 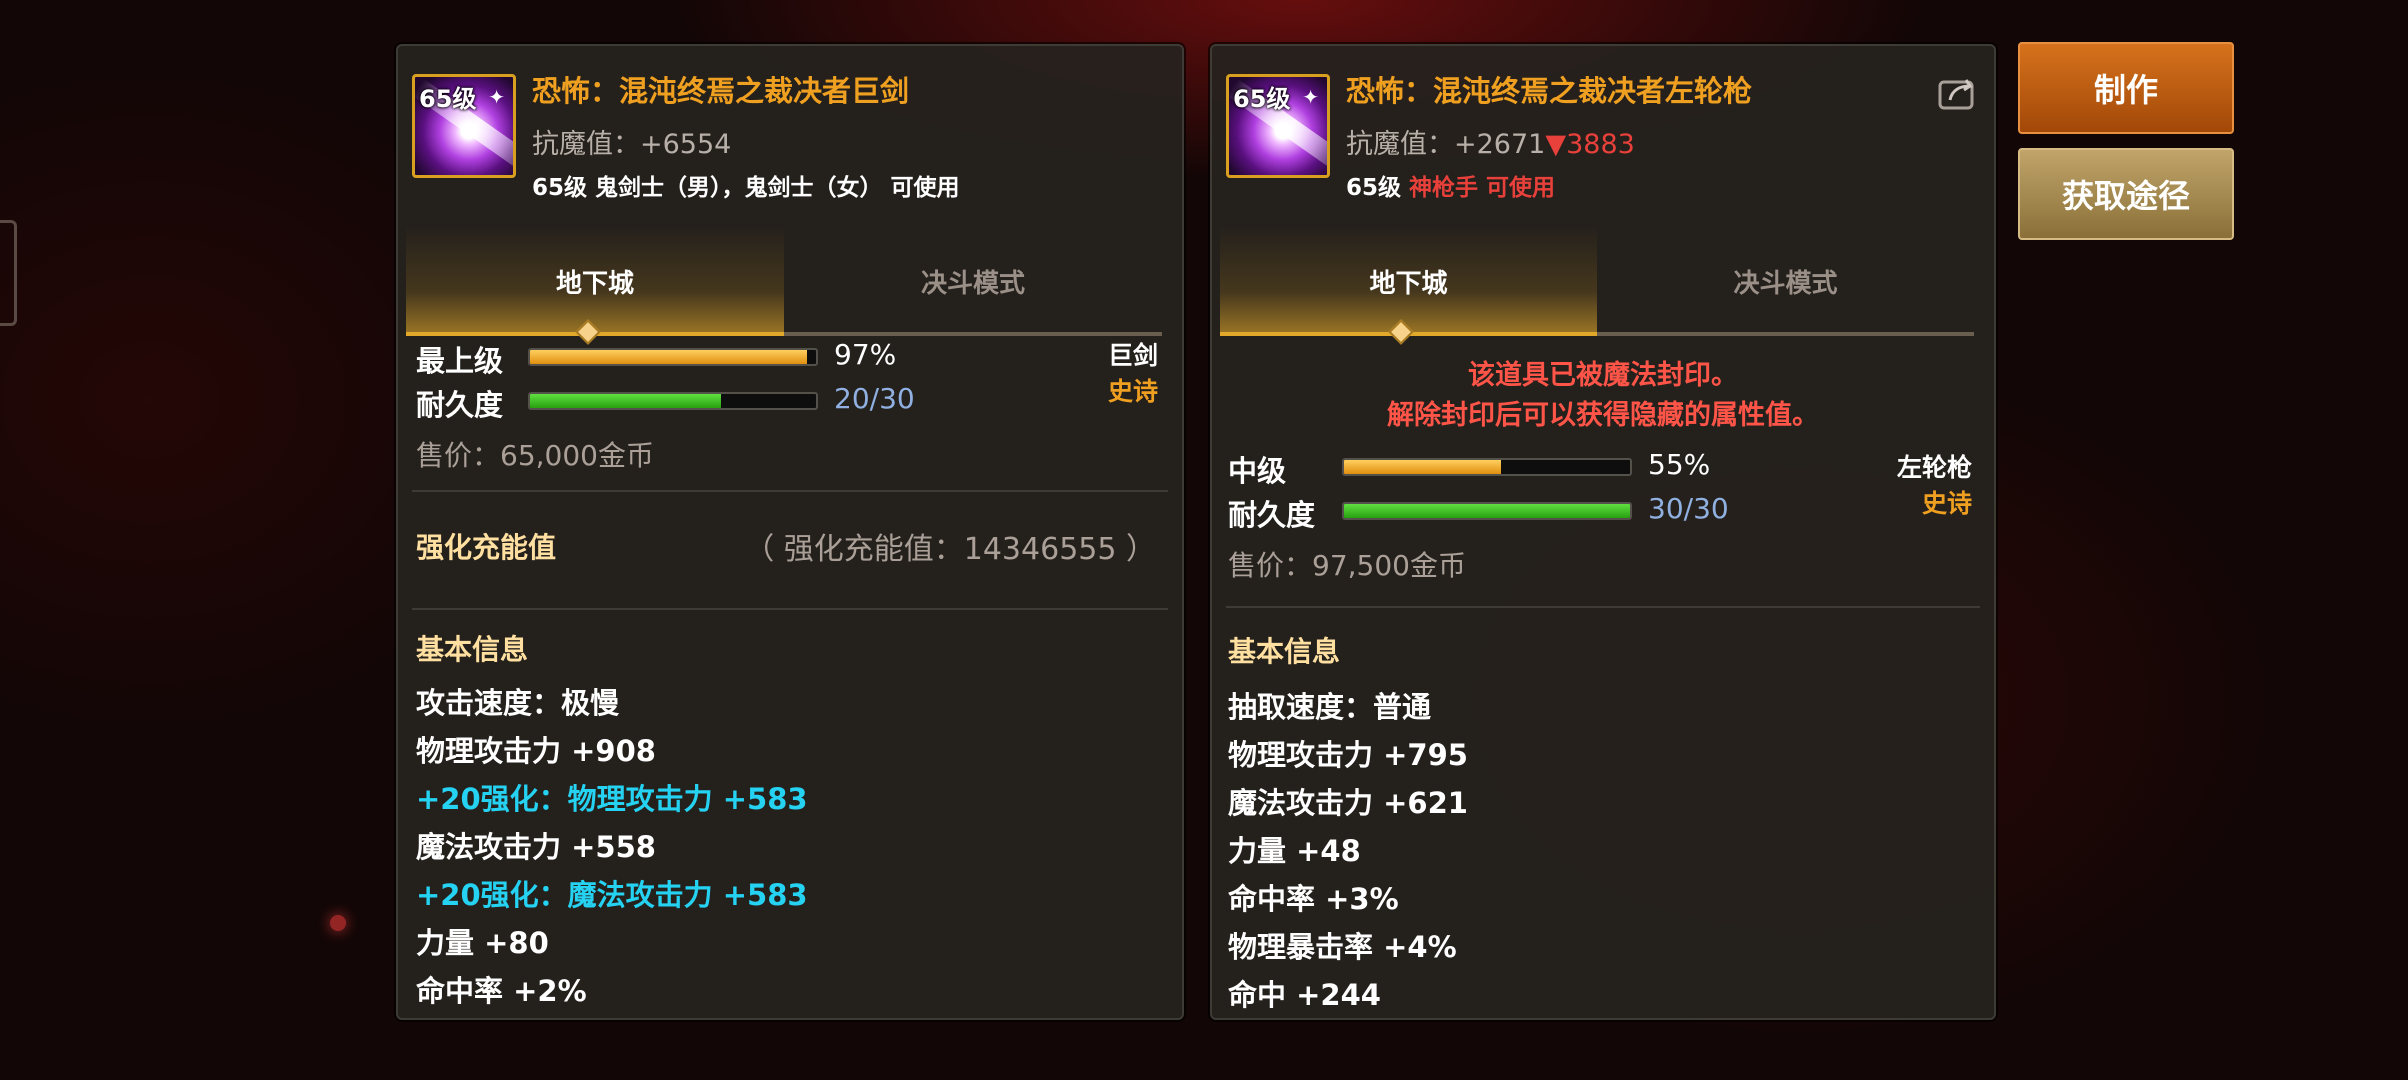 I want to click on stat-line: 物理暴击率 +4%, so click(x=1342, y=947).